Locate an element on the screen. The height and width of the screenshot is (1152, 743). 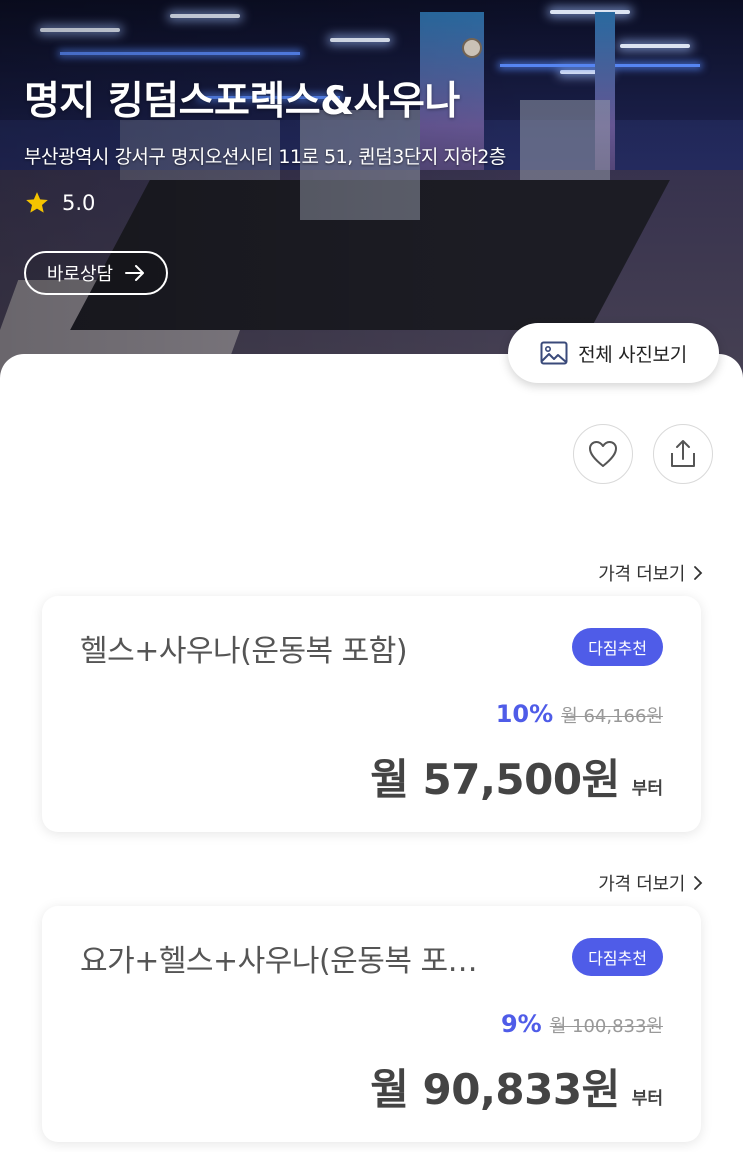
consult-button: 바로상담 is located at coordinates (96, 273).